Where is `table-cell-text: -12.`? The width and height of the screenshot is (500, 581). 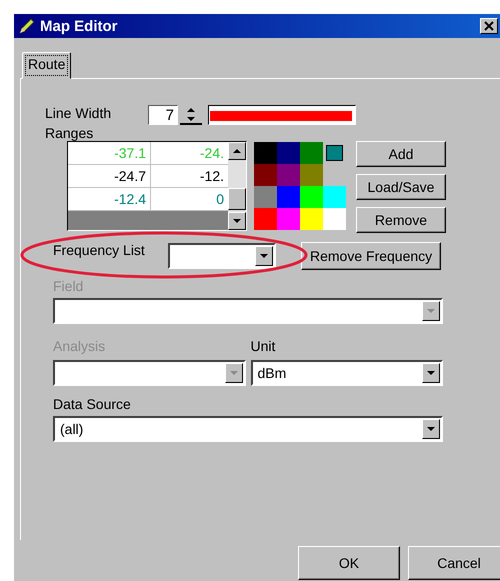
table-cell-text: -12. is located at coordinates (211, 176).